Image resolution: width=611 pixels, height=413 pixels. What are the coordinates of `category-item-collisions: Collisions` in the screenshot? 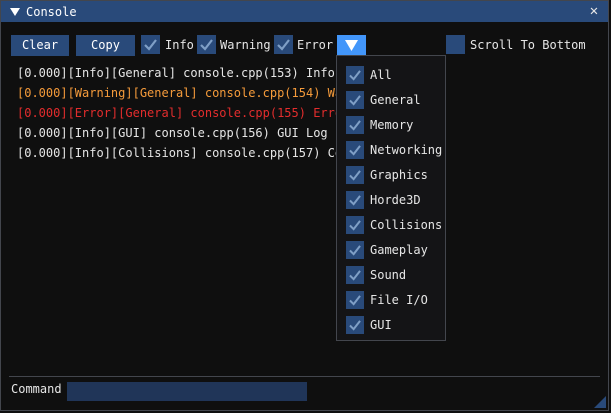 It's located at (394, 226).